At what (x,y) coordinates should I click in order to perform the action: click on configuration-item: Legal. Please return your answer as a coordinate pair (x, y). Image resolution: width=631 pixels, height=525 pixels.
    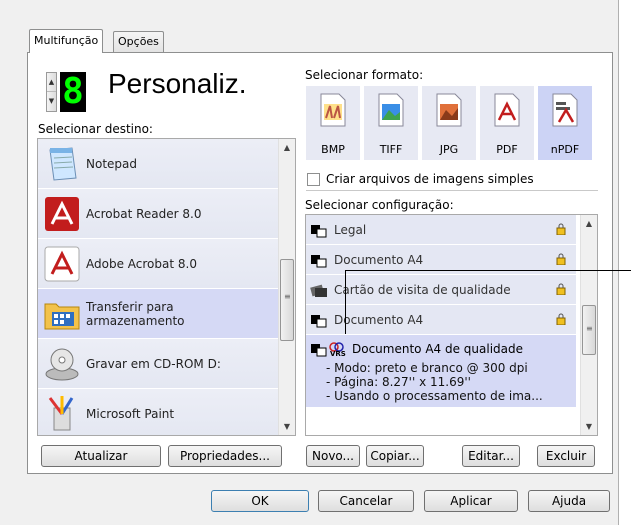
    Looking at the image, I should click on (441, 230).